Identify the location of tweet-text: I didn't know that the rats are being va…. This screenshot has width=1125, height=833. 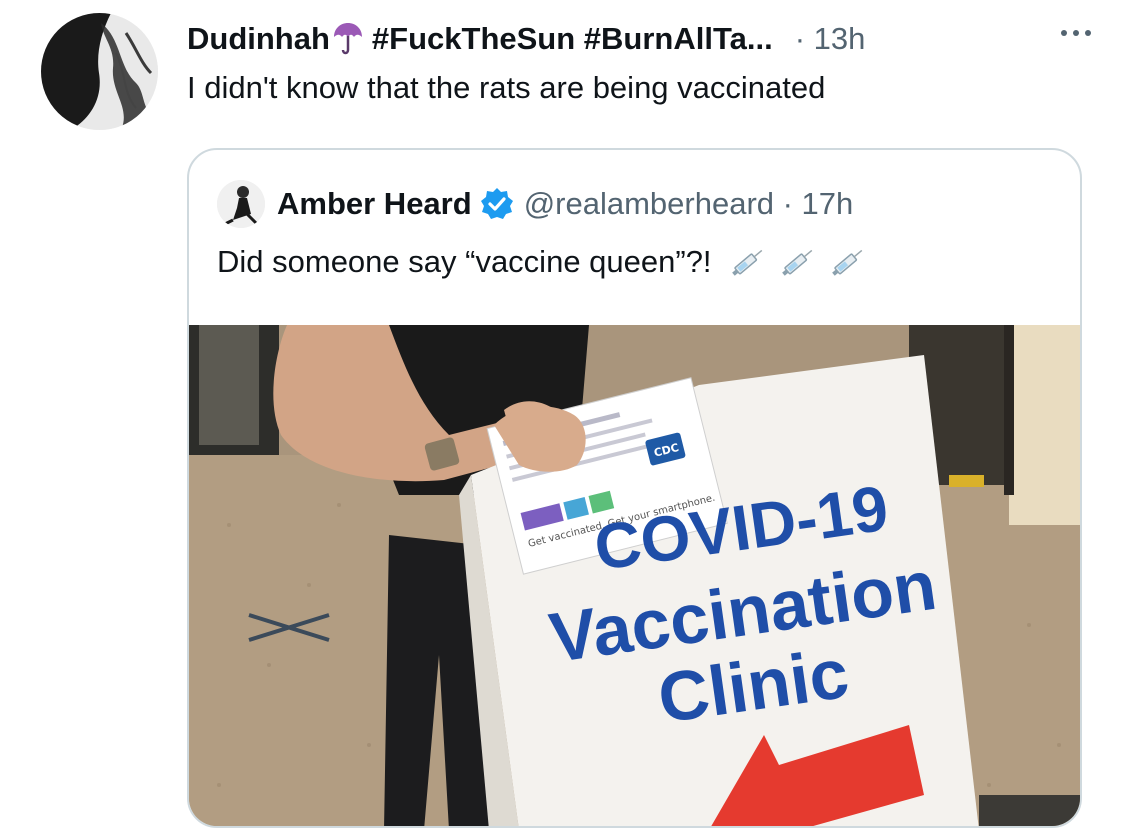
(506, 87).